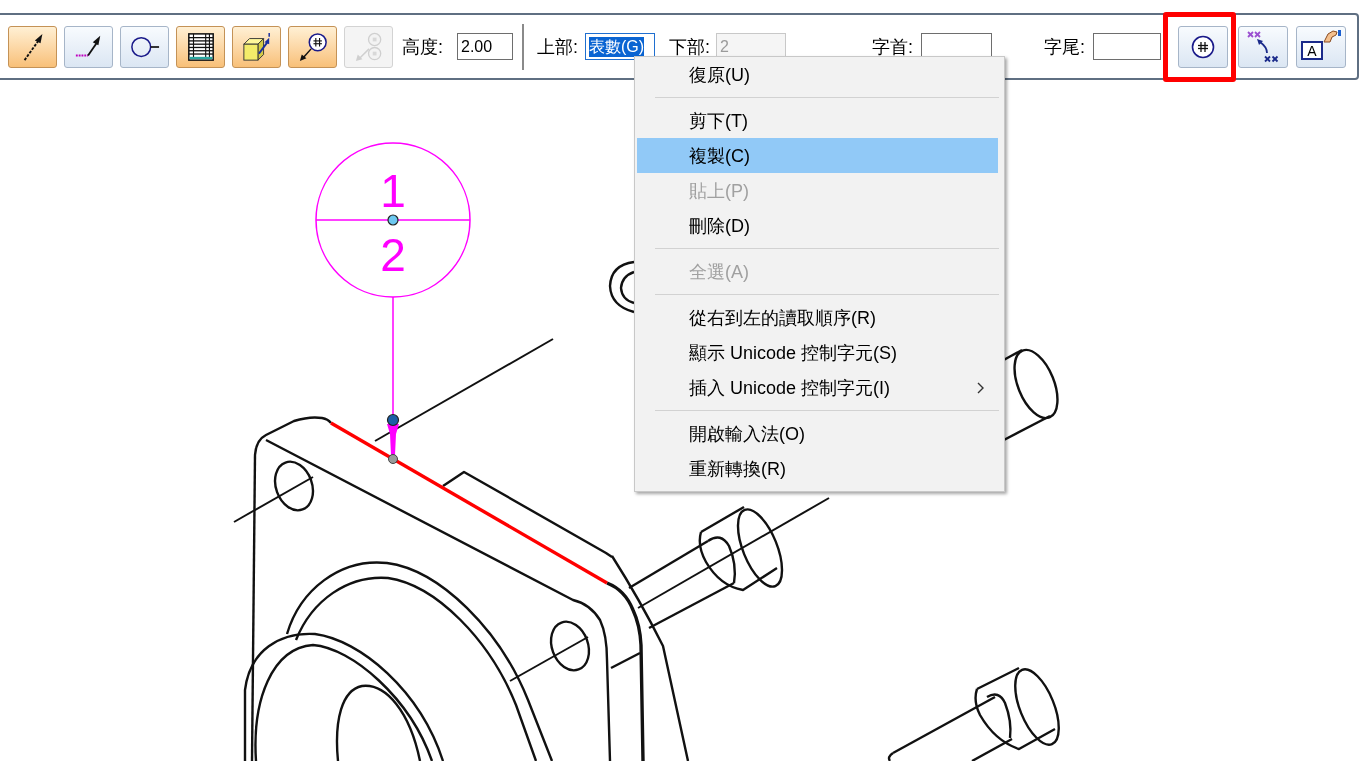 This screenshot has width=1366, height=761. I want to click on balloon-arrow-icon, so click(312, 46).